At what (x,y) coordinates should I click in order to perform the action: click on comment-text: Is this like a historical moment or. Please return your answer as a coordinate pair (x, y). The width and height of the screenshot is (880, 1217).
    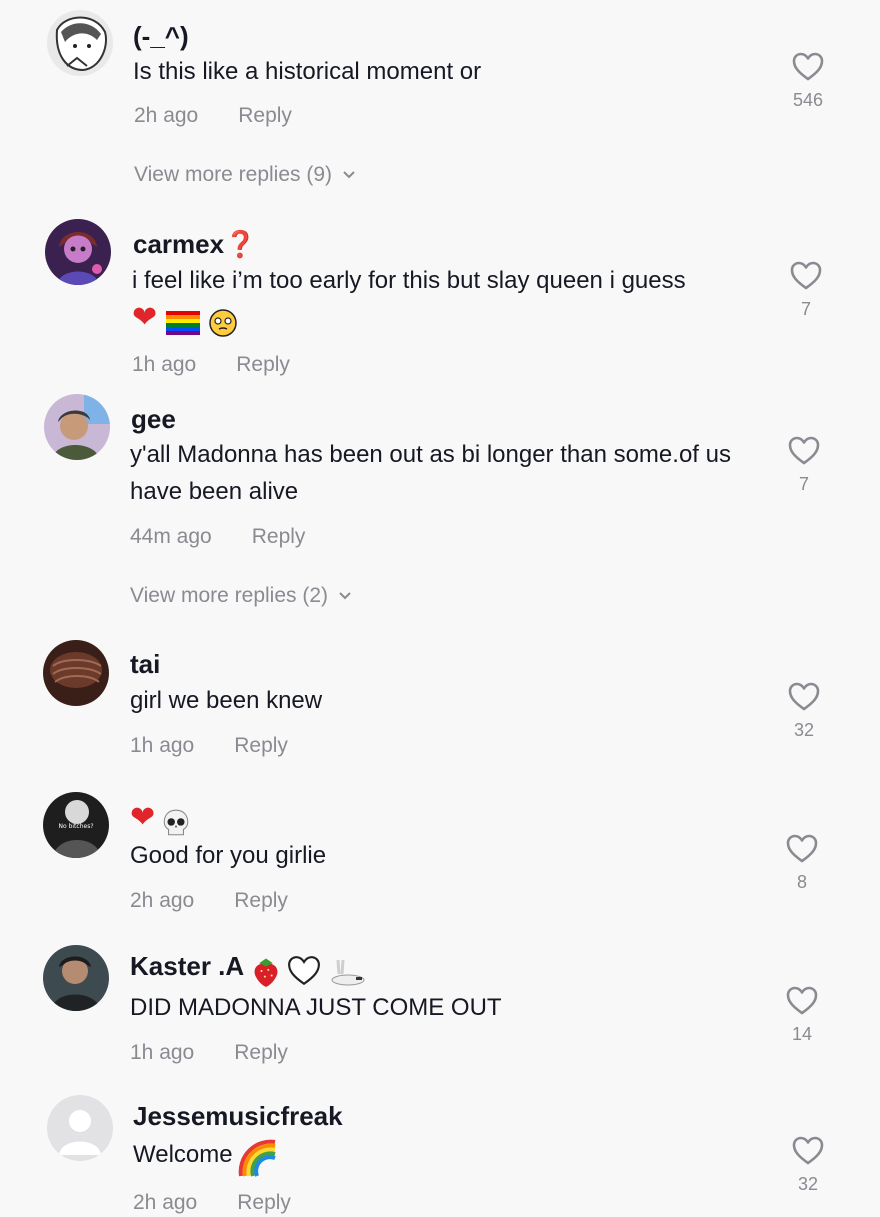
    Looking at the image, I should click on (307, 71).